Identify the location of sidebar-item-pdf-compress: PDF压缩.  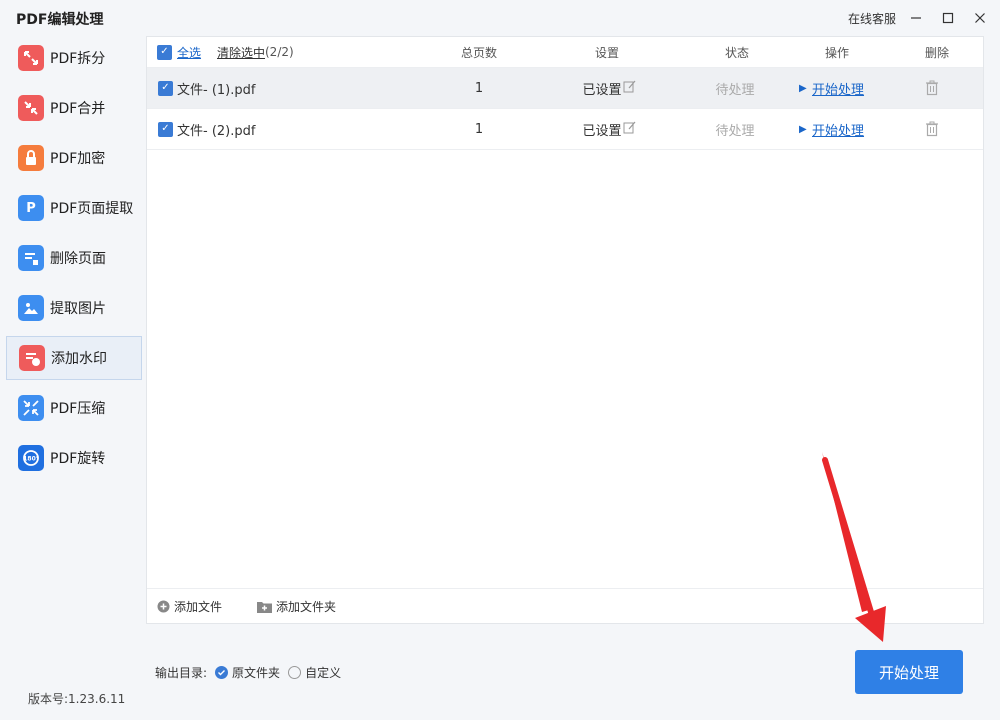
(74, 408).